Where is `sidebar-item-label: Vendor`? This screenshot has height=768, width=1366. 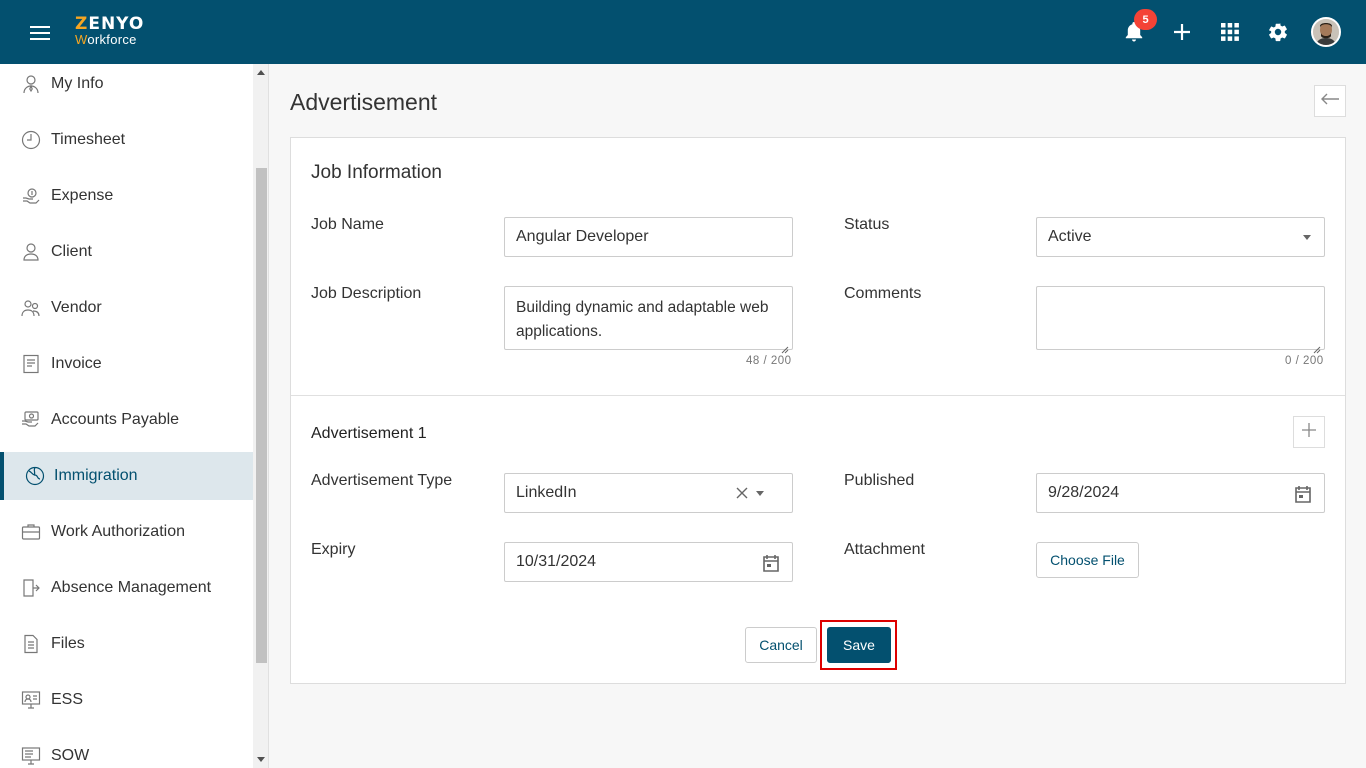 sidebar-item-label: Vendor is located at coordinates (76, 307).